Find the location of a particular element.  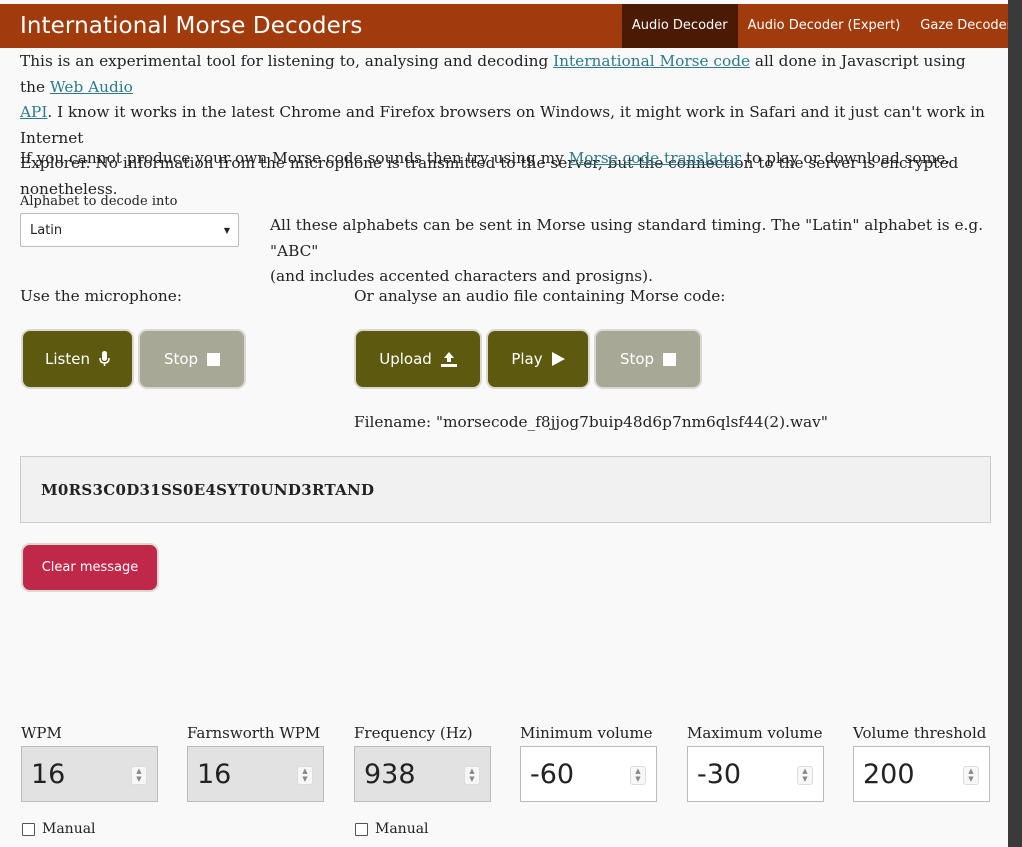

clear-message-label: Clear message is located at coordinates (90, 567).